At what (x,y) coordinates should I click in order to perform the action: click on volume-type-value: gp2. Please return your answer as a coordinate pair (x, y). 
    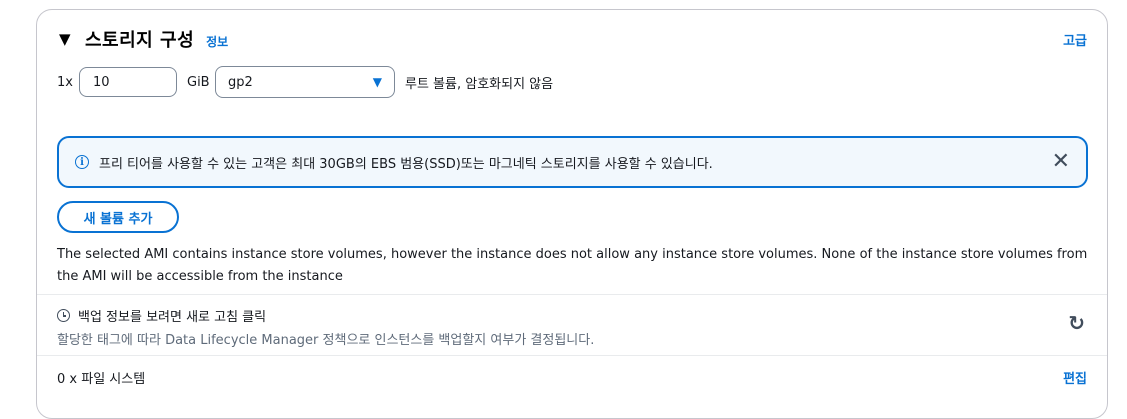
    Looking at the image, I should click on (240, 82).